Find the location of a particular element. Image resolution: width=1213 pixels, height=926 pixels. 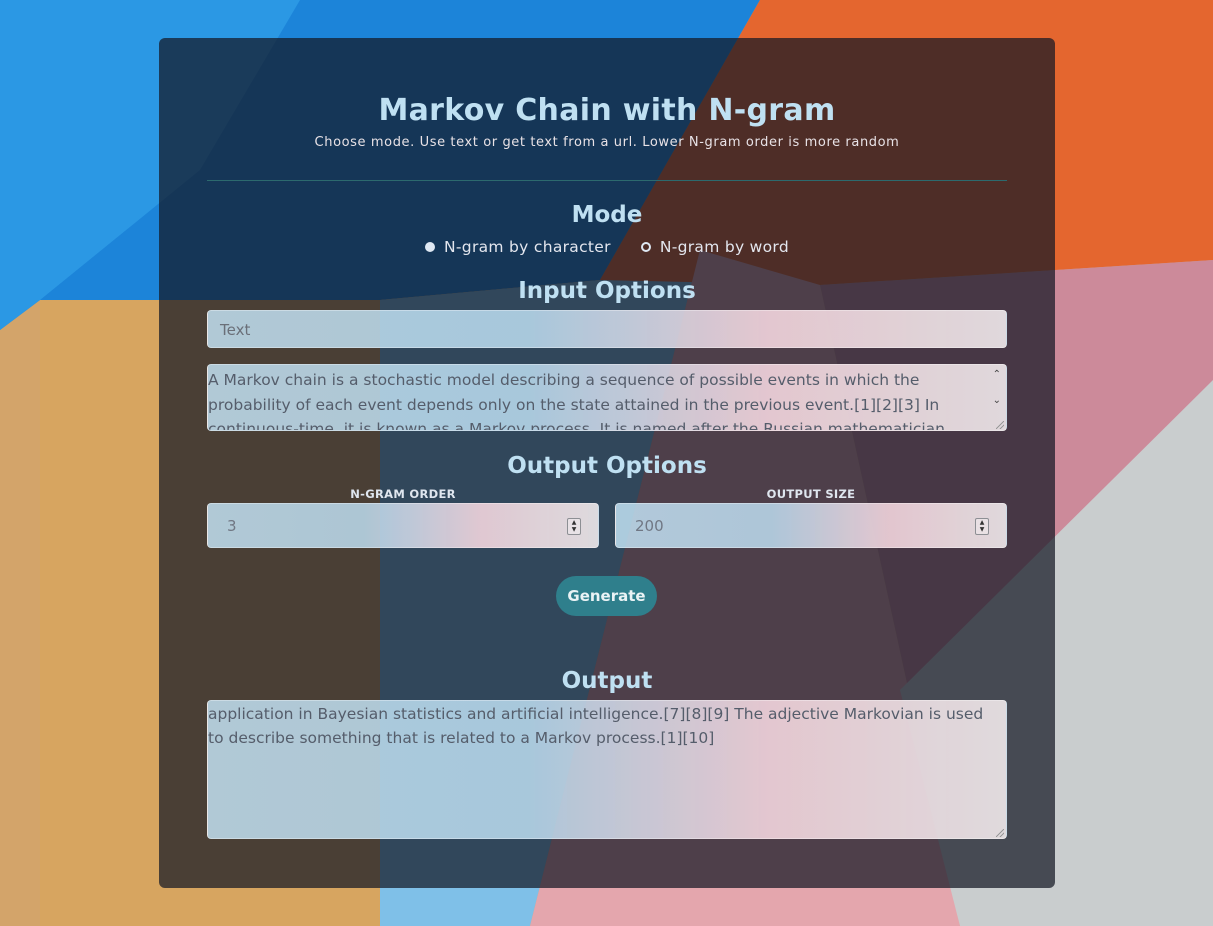

output-size-value: 200 is located at coordinates (649, 526).